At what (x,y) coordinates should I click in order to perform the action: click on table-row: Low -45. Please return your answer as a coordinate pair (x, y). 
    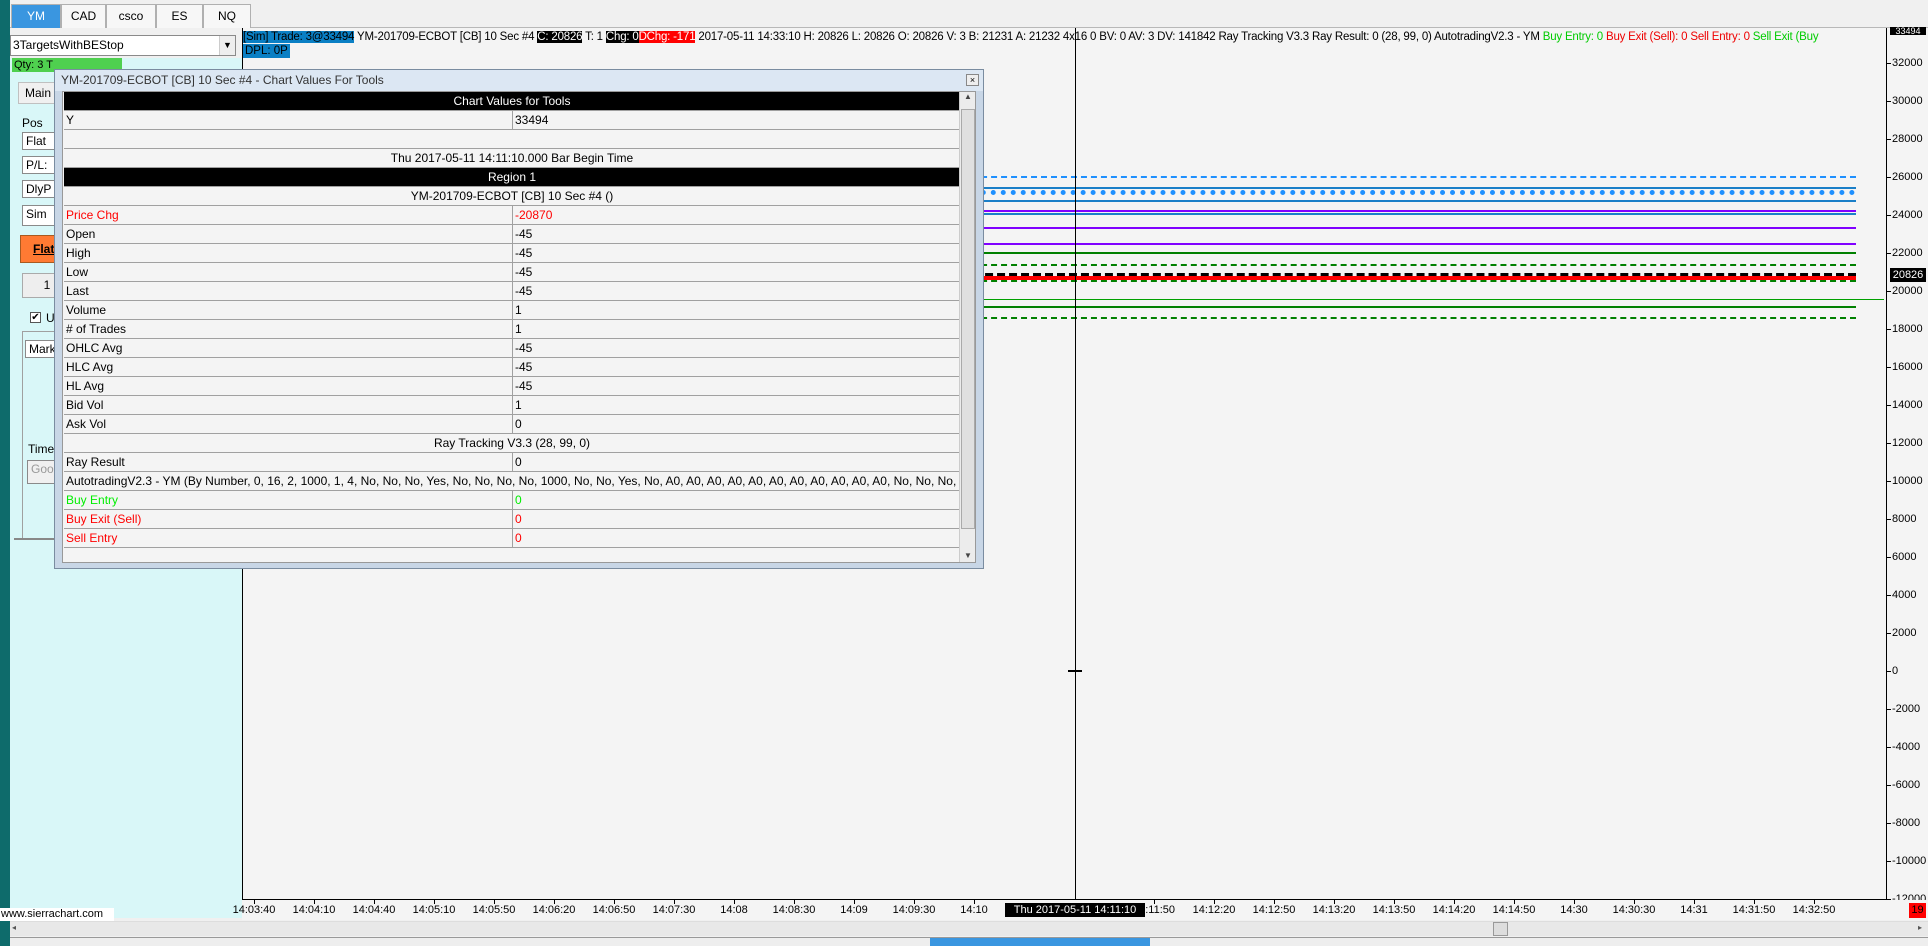
    Looking at the image, I should click on (512, 272).